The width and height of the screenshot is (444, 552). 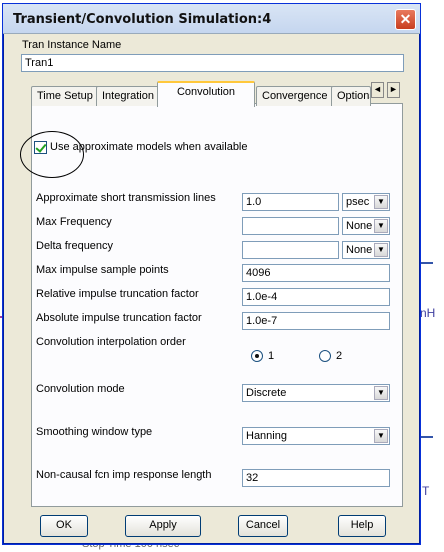 I want to click on delta-frequency-unit-select: None ▼, so click(x=366, y=250).